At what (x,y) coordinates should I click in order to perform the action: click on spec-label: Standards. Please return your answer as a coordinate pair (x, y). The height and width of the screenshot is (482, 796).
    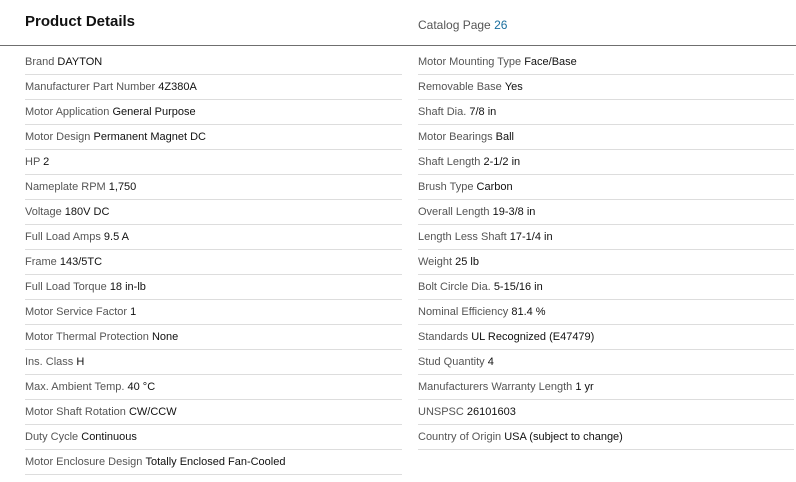
    Looking at the image, I should click on (443, 337).